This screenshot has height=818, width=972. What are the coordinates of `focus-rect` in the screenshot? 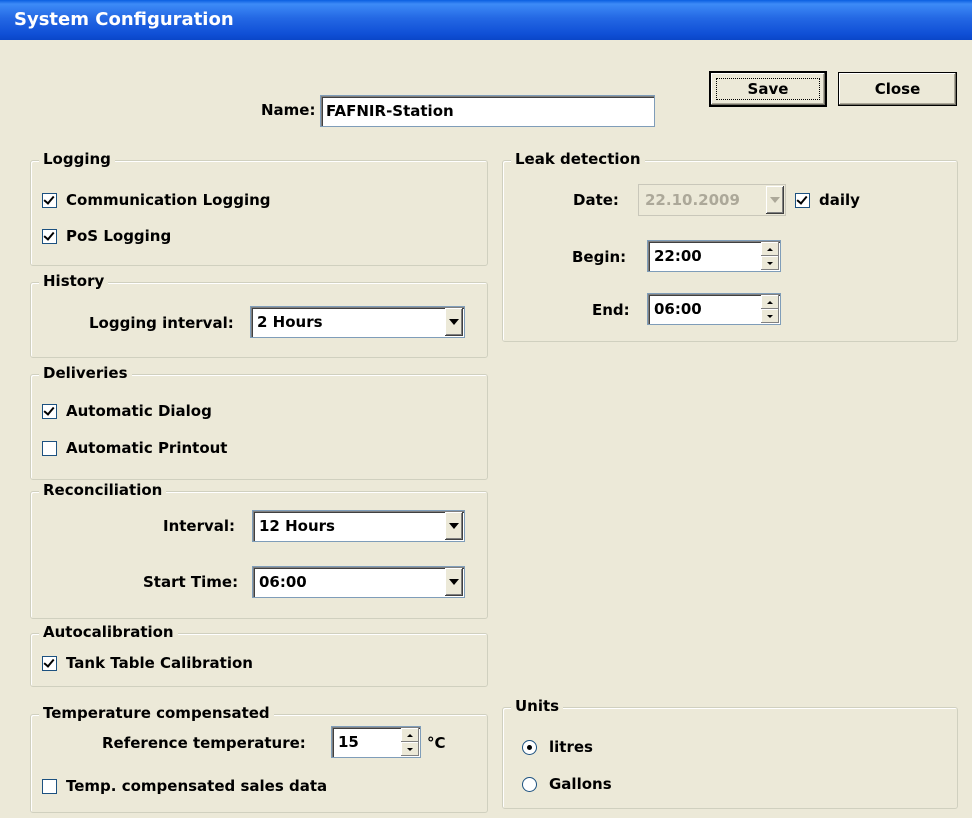 It's located at (768, 89).